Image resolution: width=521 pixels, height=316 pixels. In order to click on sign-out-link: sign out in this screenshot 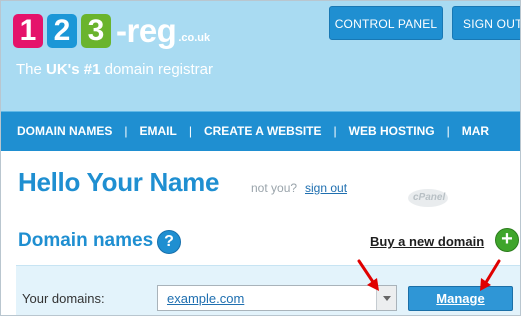, I will do `click(326, 188)`.